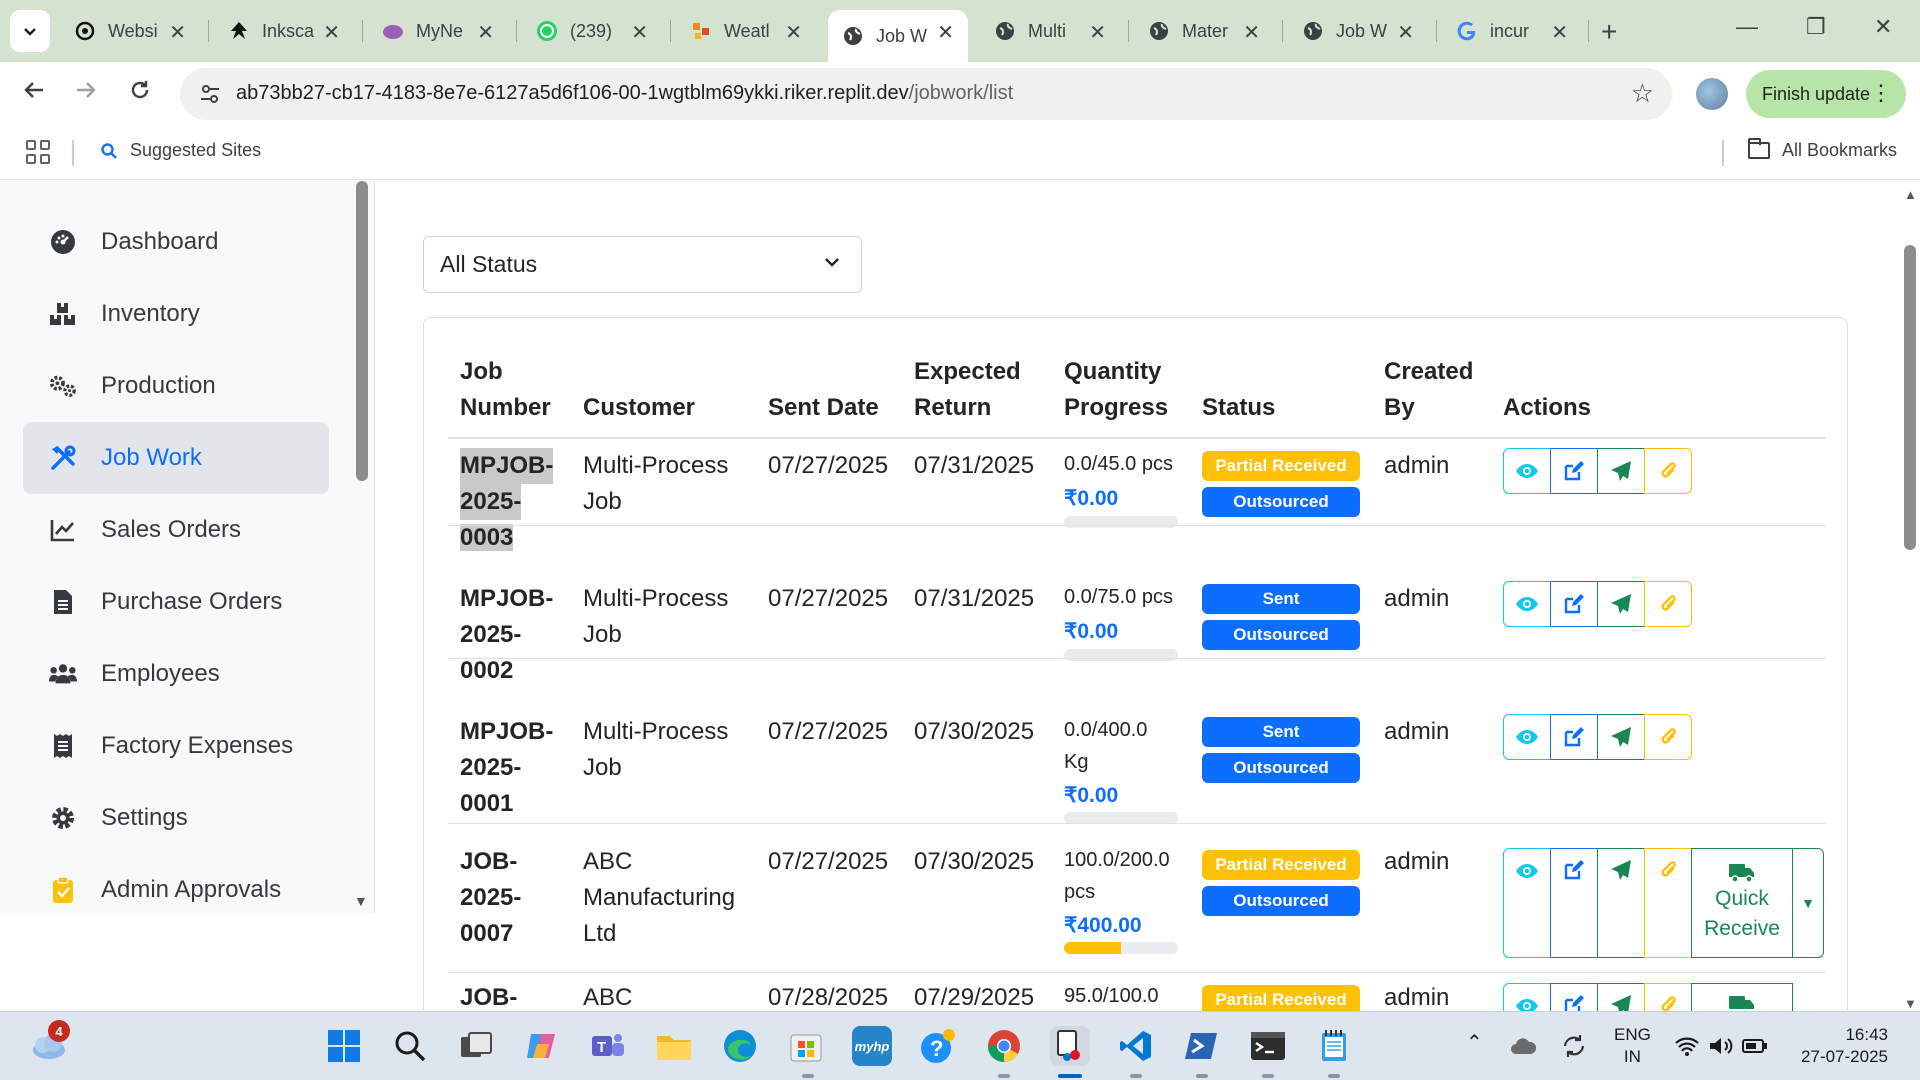 The height and width of the screenshot is (1080, 1920). What do you see at coordinates (1070, 1046) in the screenshot?
I see `snipping-tool-icon` at bounding box center [1070, 1046].